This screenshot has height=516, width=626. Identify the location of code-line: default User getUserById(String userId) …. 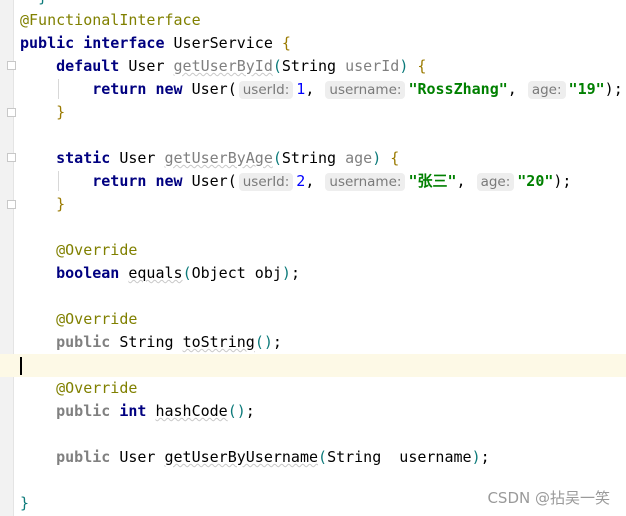
(323, 66).